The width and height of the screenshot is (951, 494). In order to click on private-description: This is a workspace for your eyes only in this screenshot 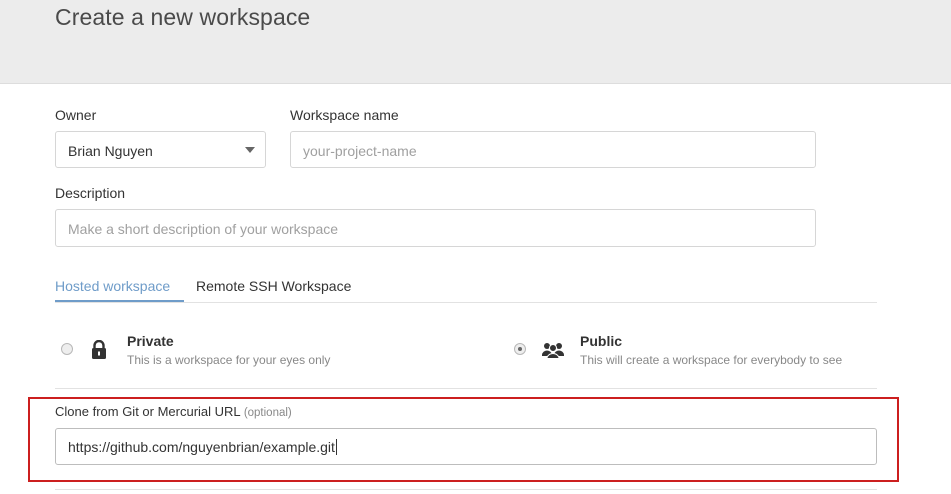, I will do `click(229, 360)`.